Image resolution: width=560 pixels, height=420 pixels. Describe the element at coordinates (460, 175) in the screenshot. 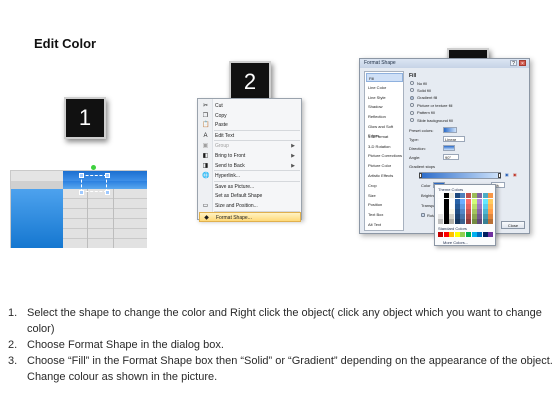

I see `gradient-stops-bar` at that location.